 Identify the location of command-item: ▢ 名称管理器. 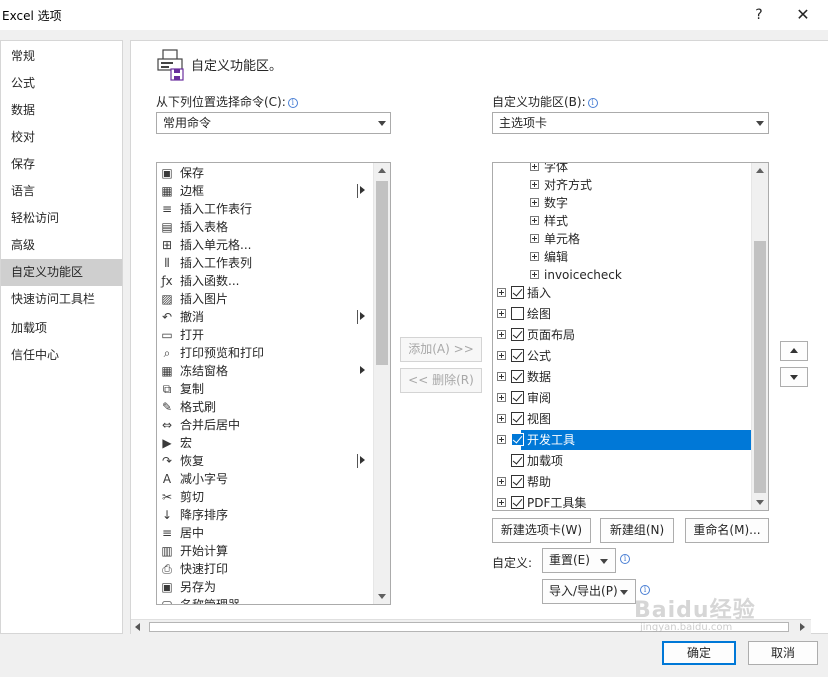
(262, 600).